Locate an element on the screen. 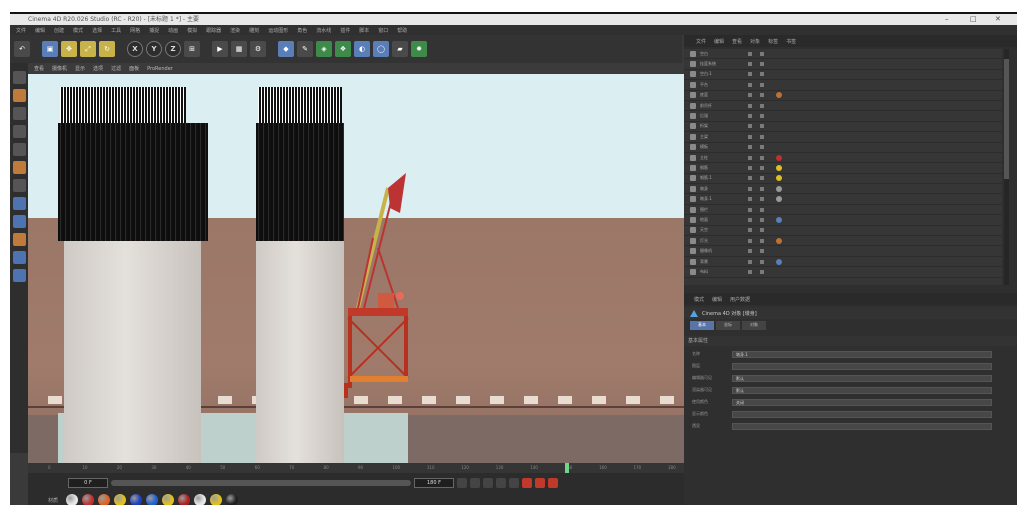  viewport-menu-item: ProRender is located at coordinates (160, 69).